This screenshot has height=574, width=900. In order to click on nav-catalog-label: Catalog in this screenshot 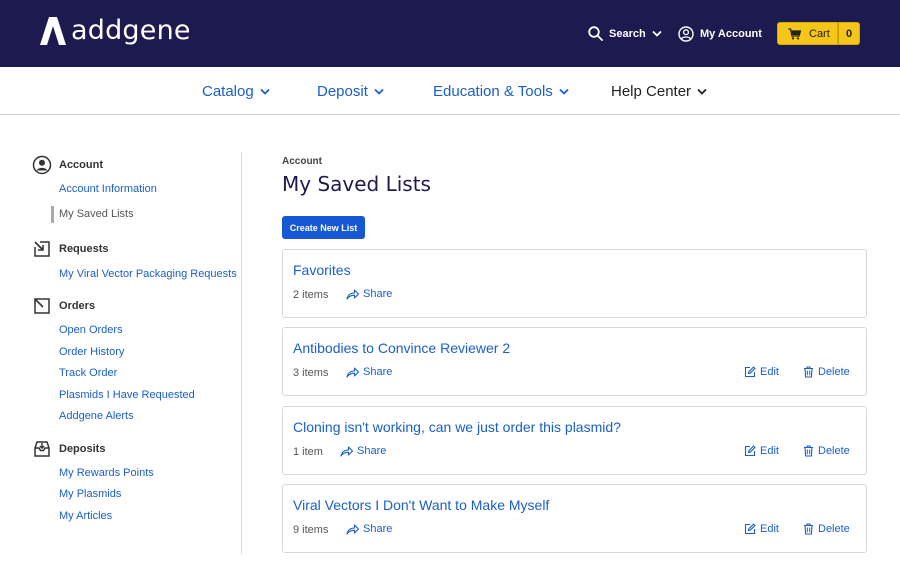, I will do `click(228, 91)`.